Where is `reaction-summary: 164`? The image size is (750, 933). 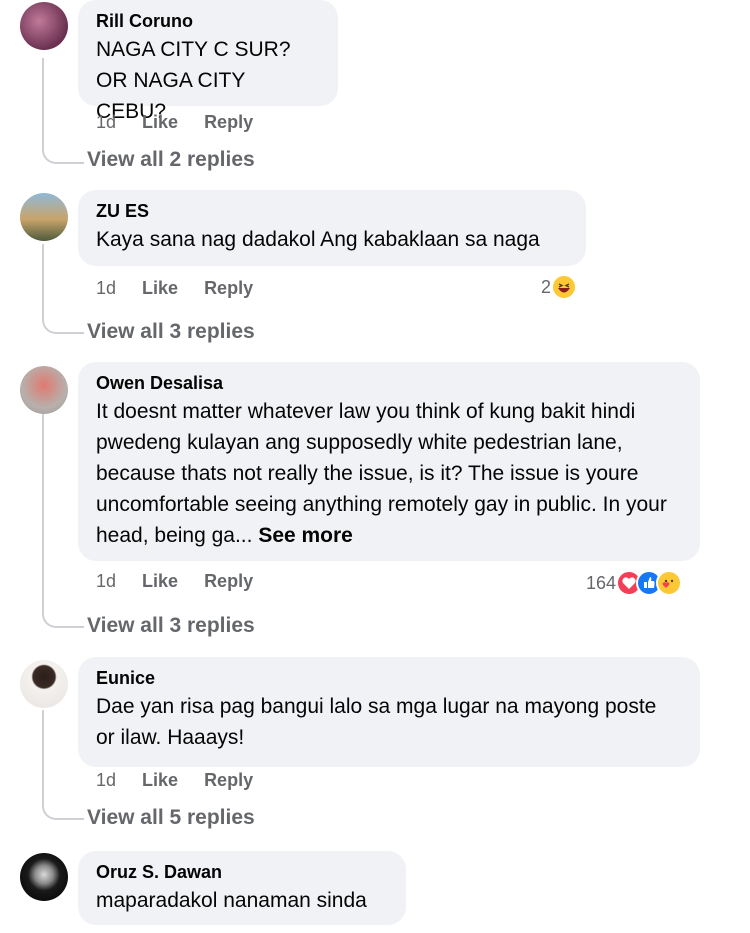 reaction-summary: 164 is located at coordinates (634, 583).